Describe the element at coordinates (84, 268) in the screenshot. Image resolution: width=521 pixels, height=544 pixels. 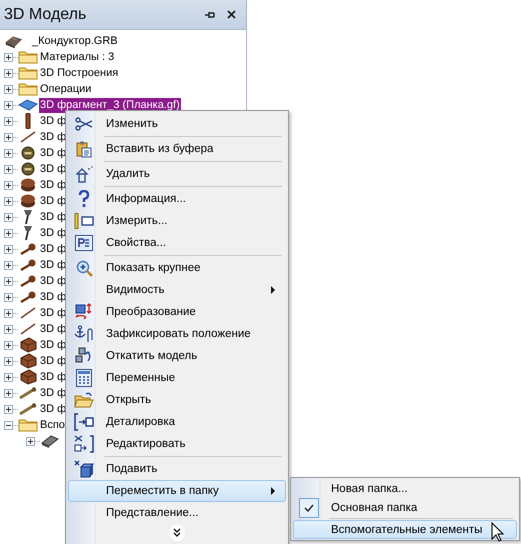
I see `zoom-in-icon` at that location.